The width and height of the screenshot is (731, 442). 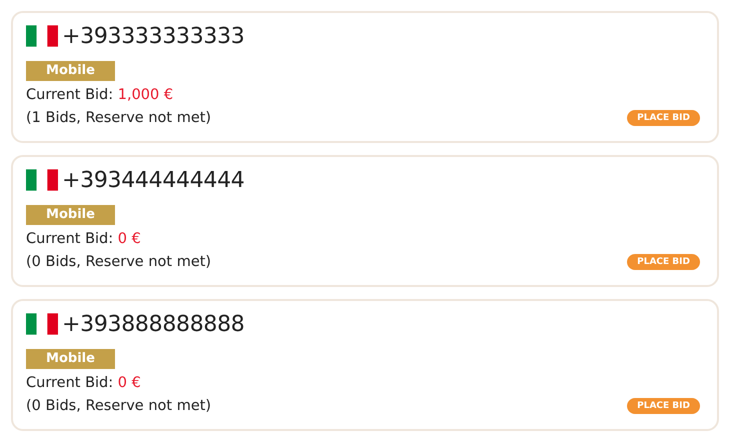 I want to click on current-bid: Current Bid: 1,000 €, so click(x=100, y=95).